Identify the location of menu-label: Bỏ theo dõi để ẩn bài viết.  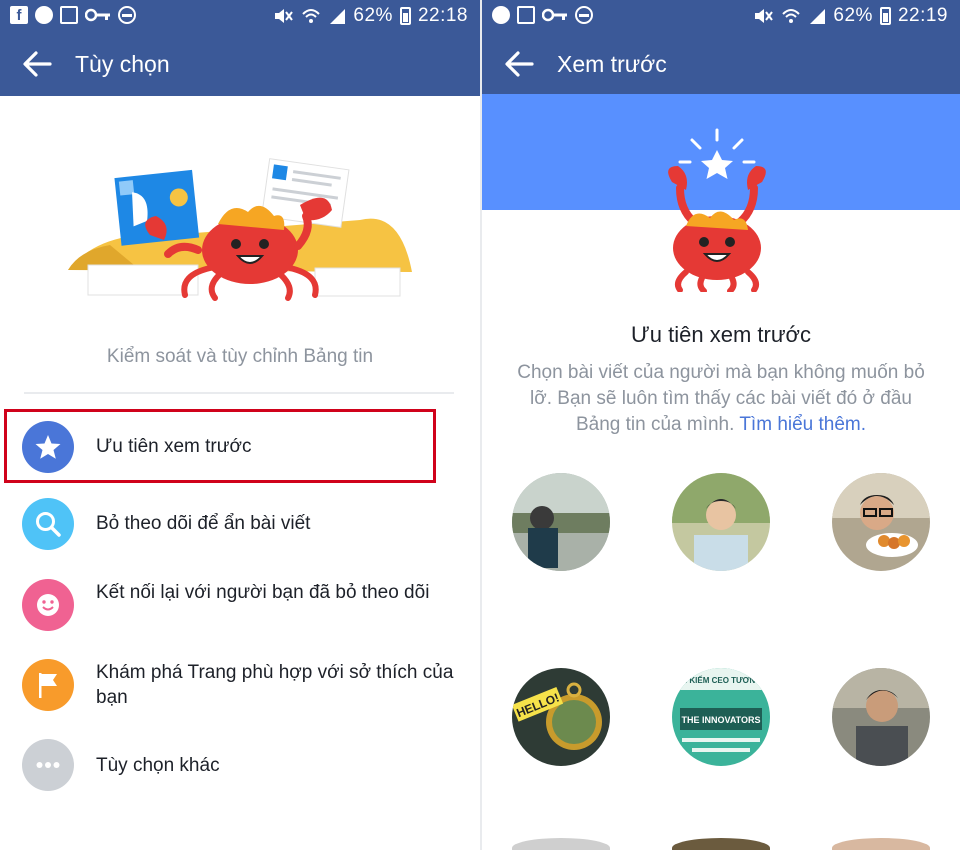
(203, 523).